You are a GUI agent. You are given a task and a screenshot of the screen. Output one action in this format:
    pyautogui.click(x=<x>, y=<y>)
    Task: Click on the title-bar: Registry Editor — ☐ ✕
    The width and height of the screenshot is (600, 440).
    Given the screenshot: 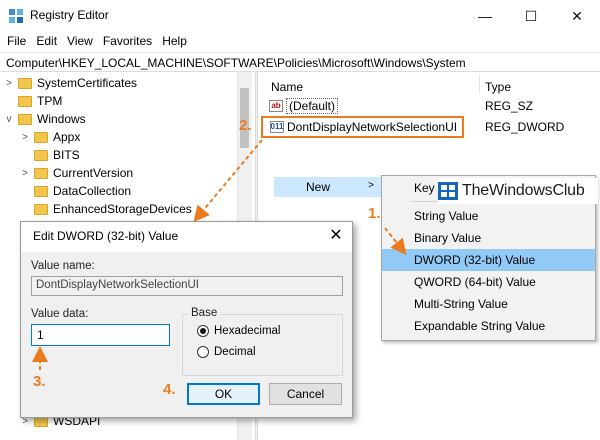 What is the action you would take?
    pyautogui.click(x=300, y=16)
    